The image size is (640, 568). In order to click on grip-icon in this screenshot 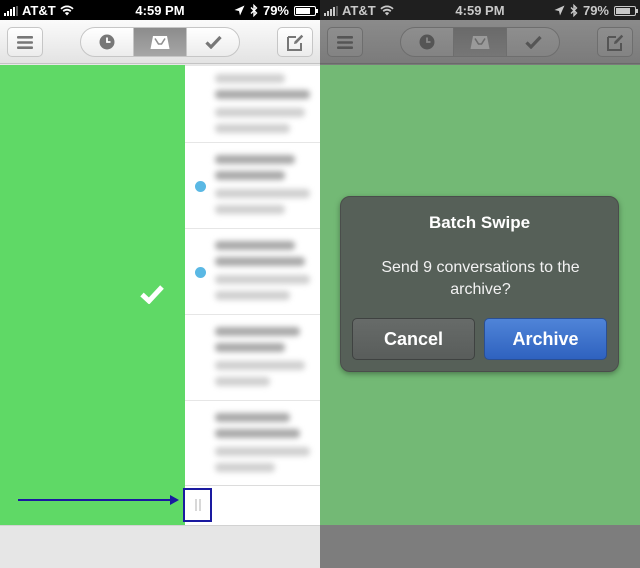, I will do `click(195, 505)`.